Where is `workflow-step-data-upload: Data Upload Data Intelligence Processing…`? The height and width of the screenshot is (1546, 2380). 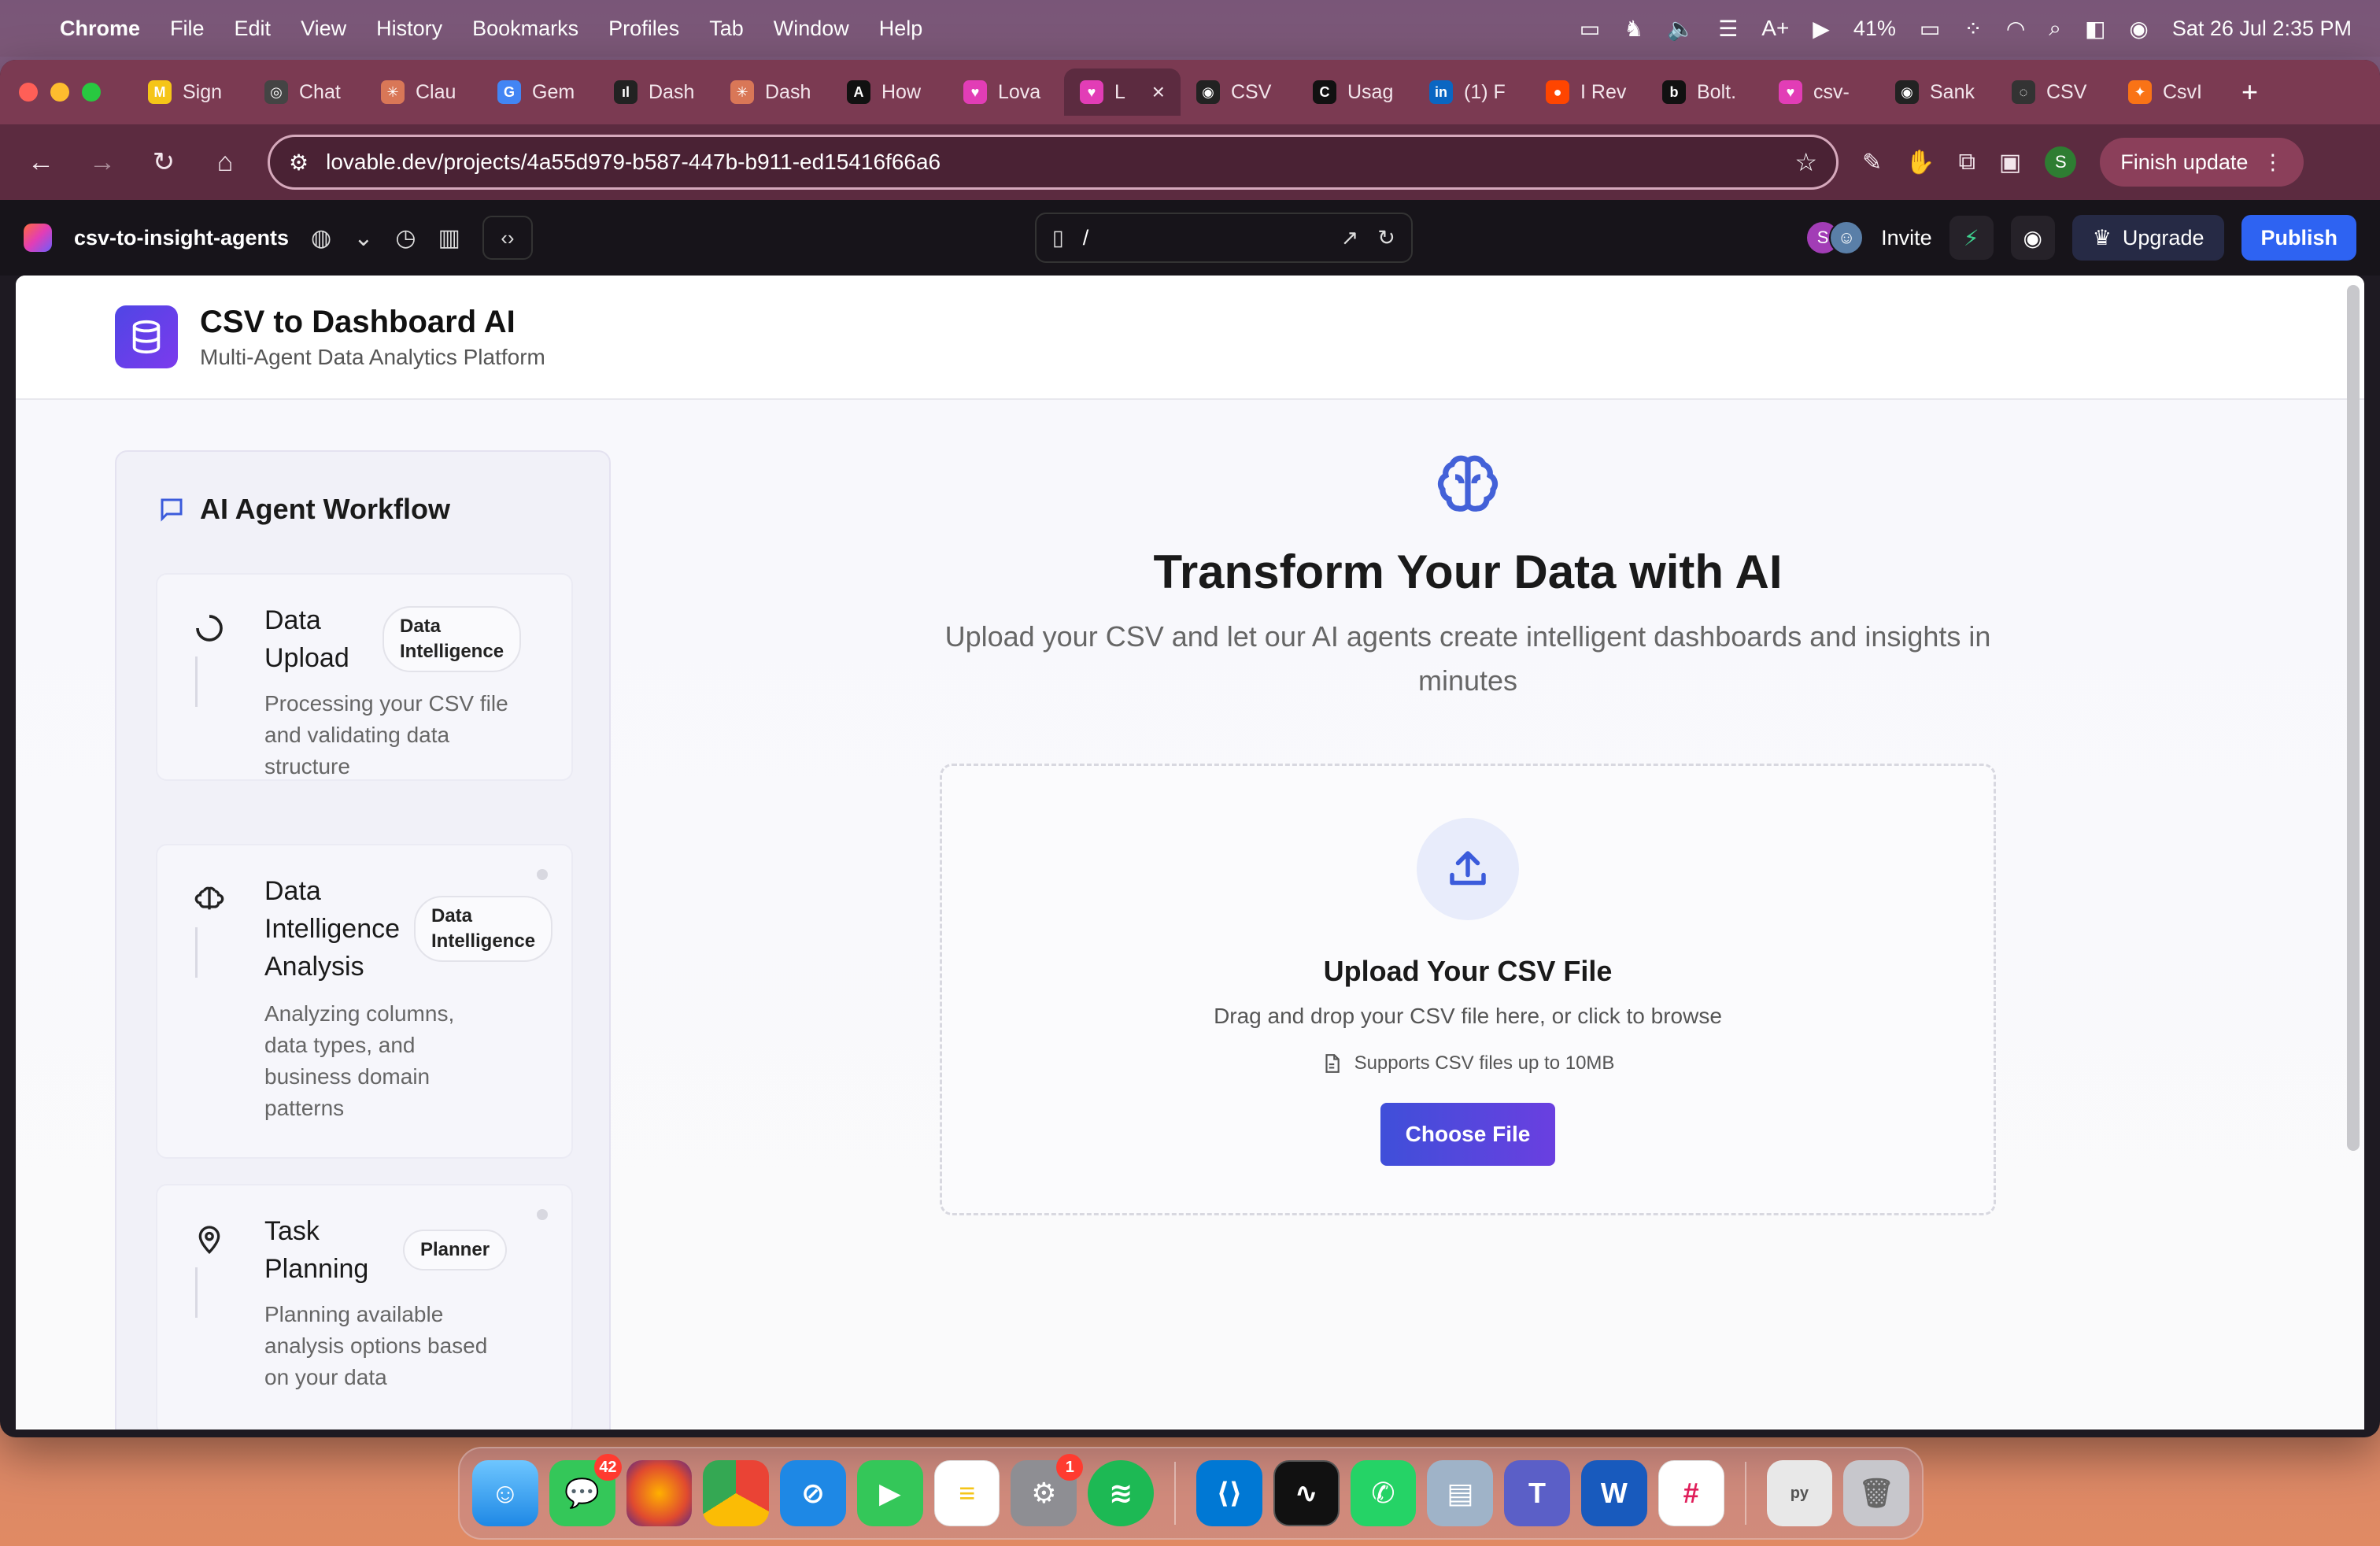 workflow-step-data-upload: Data Upload Data Intelligence Processing… is located at coordinates (364, 677).